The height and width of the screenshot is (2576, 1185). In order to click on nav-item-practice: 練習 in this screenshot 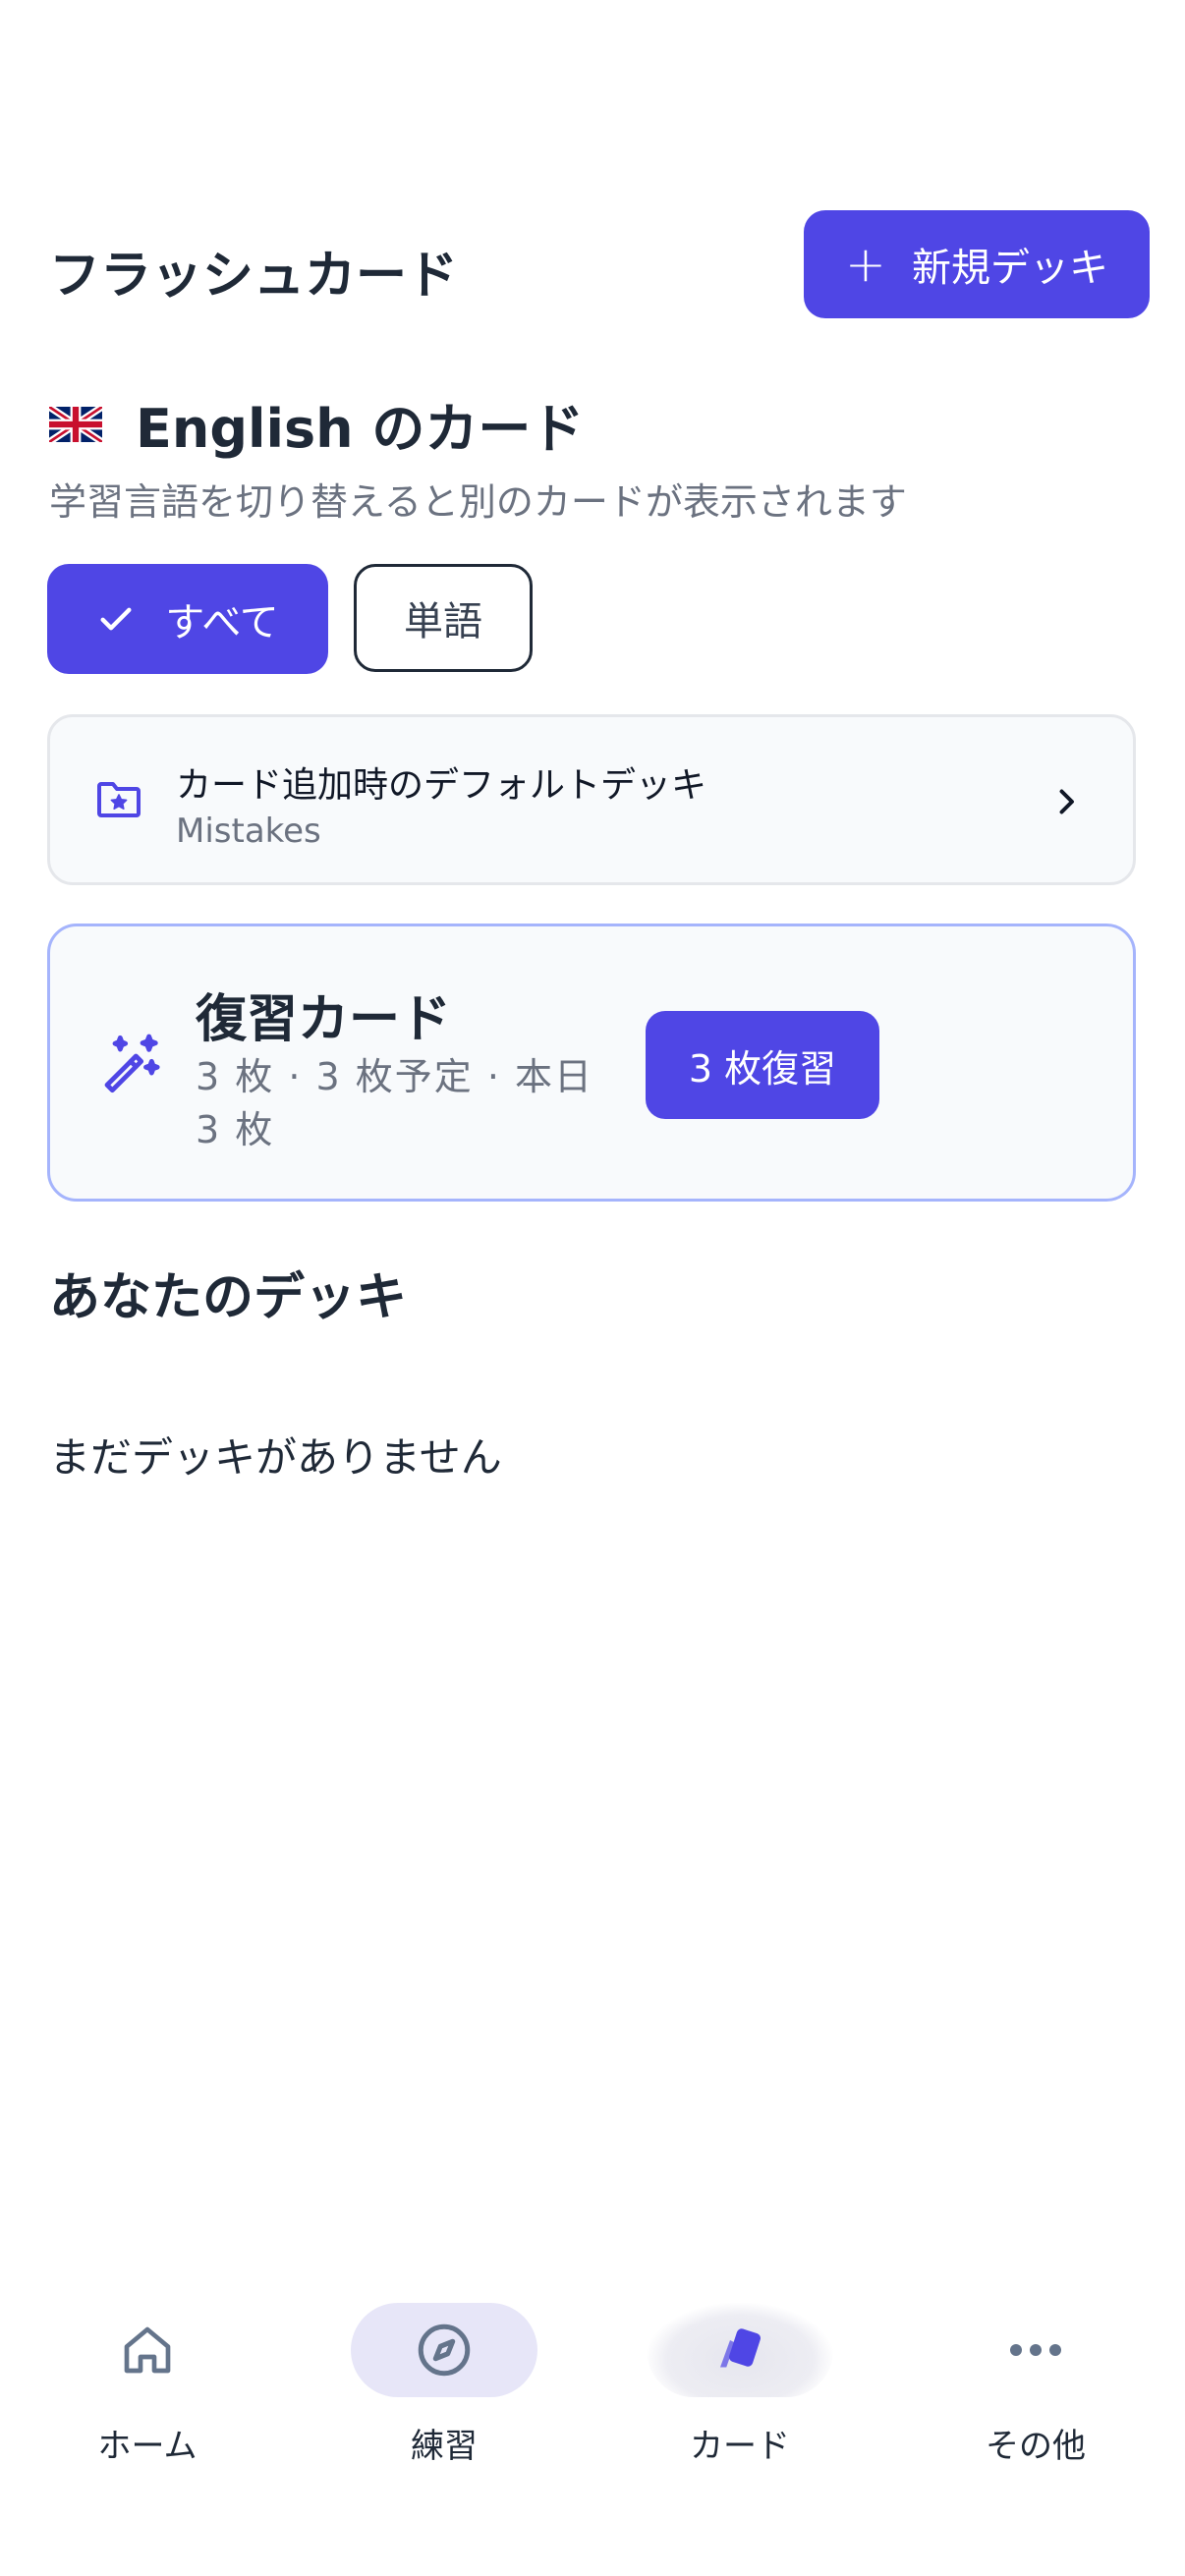, I will do `click(445, 2387)`.